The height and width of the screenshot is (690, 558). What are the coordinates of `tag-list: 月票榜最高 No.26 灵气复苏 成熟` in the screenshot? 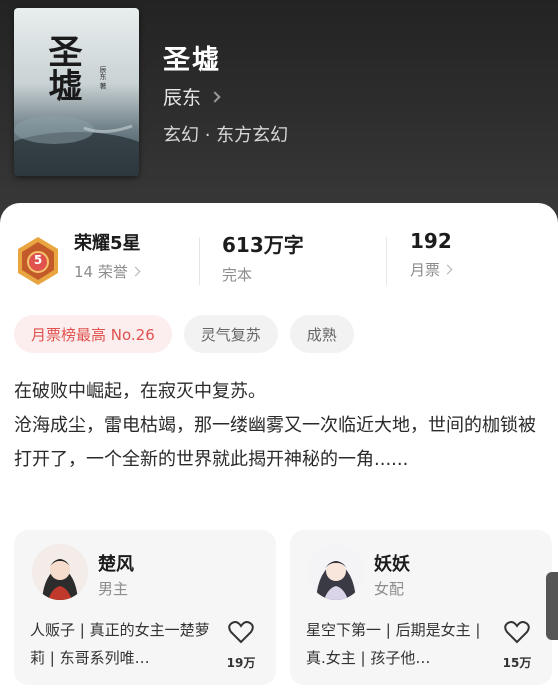 It's located at (184, 334).